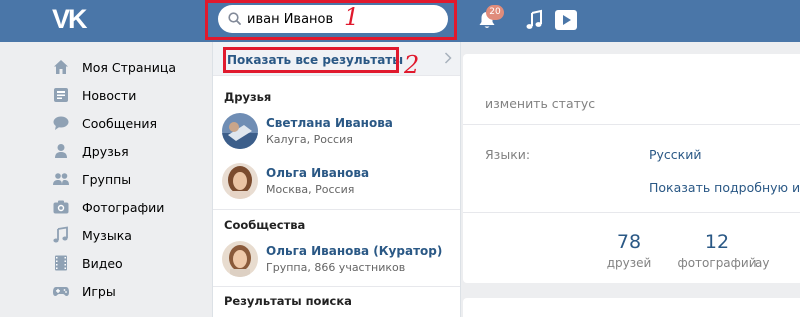 Image resolution: width=800 pixels, height=317 pixels. Describe the element at coordinates (629, 242) in the screenshot. I see `stat-number: 78` at that location.